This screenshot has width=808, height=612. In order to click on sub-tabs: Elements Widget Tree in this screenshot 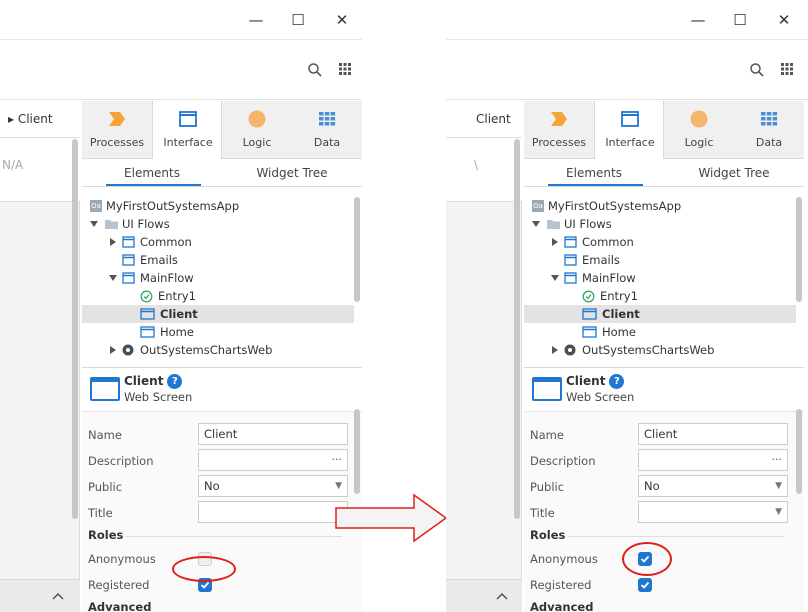, I will do `click(664, 173)`.